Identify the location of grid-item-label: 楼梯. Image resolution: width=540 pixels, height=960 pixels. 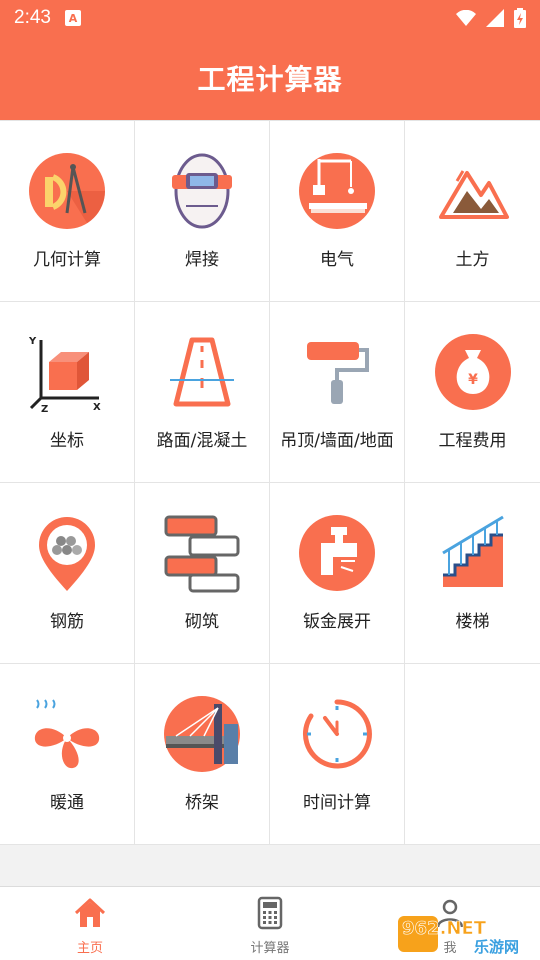
(472, 622).